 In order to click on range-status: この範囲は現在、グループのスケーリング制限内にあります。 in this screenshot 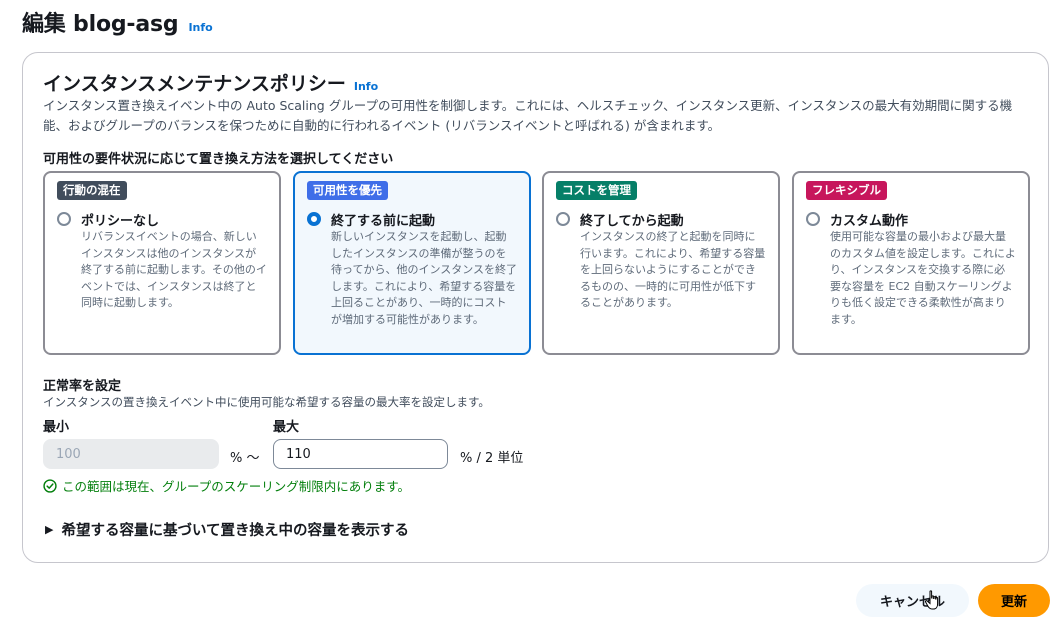, I will do `click(226, 485)`.